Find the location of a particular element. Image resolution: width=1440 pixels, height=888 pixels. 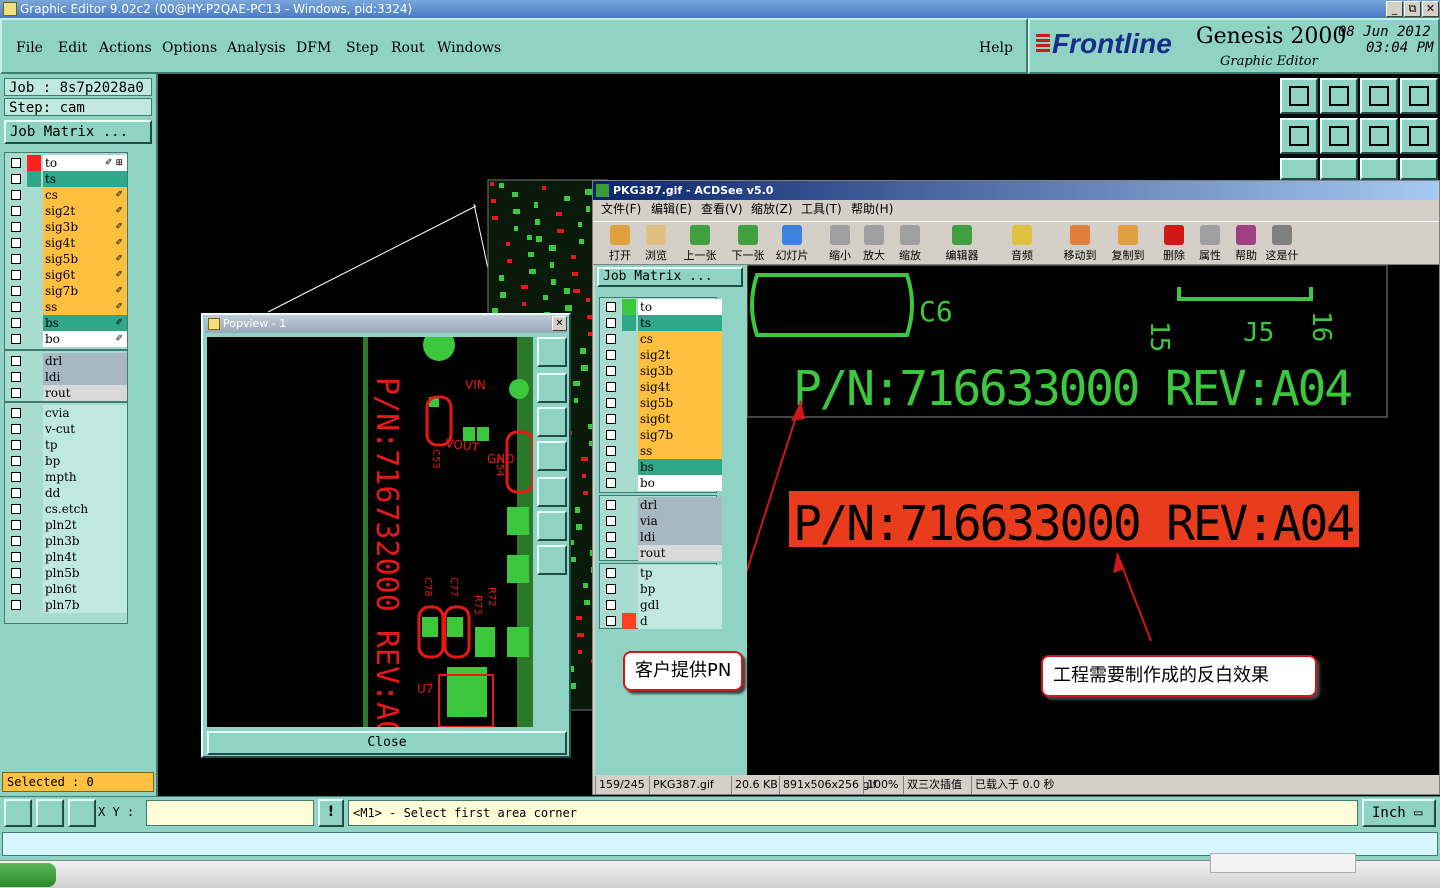

restore-button: ⧉ is located at coordinates (1412, 9).